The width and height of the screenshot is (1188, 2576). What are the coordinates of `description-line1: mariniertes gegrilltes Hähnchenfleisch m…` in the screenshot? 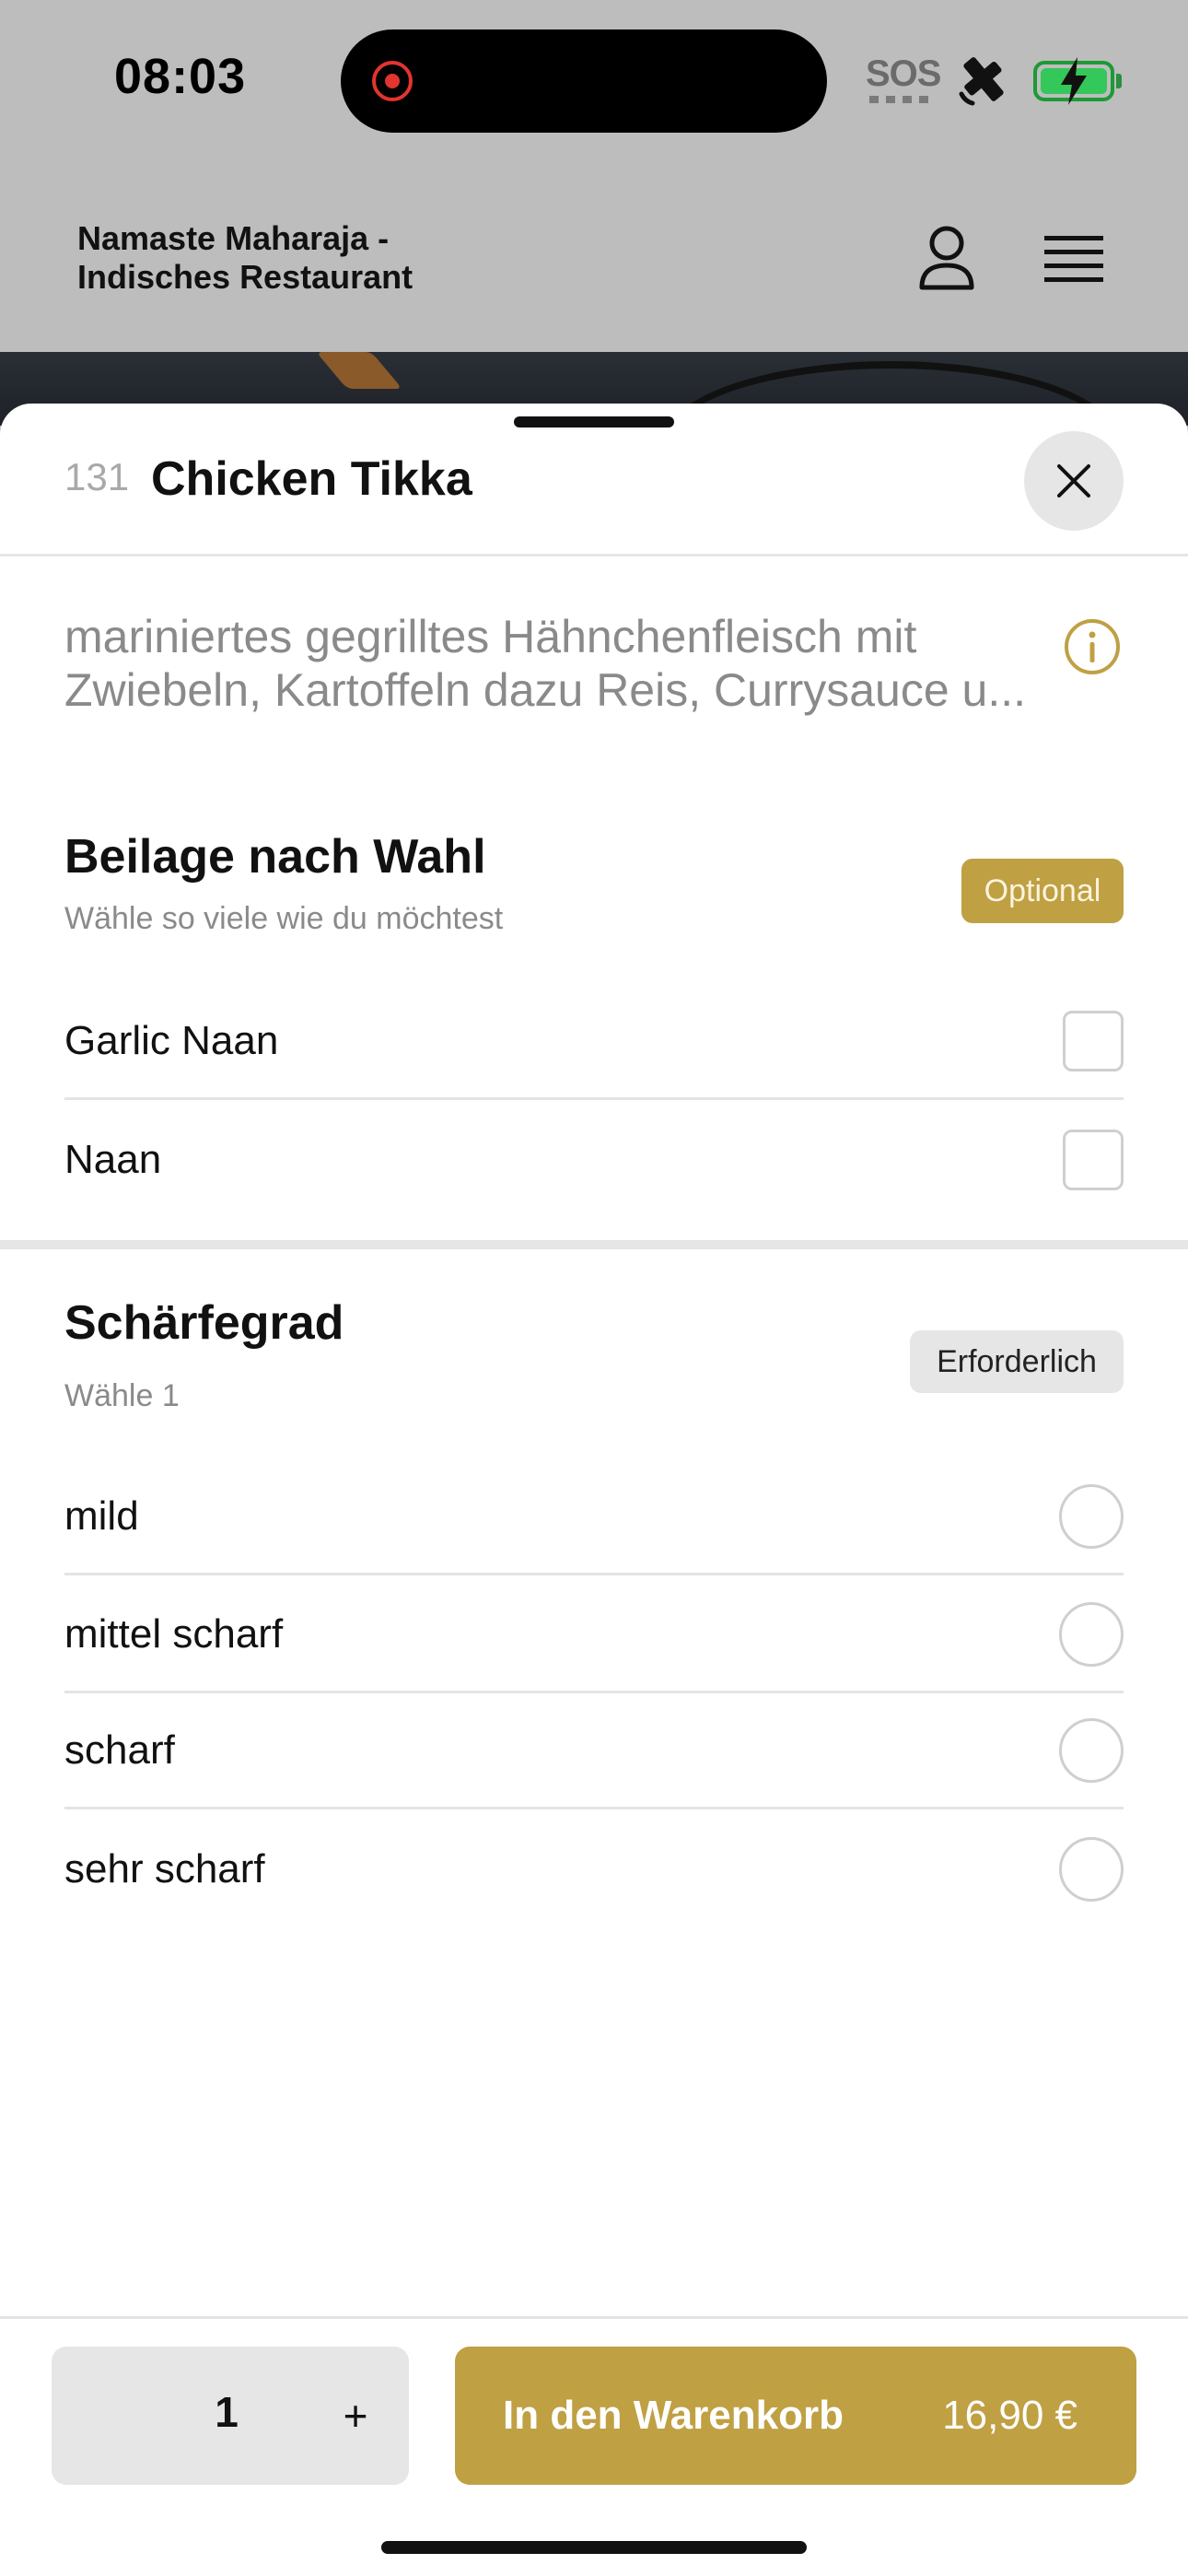 It's located at (490, 636).